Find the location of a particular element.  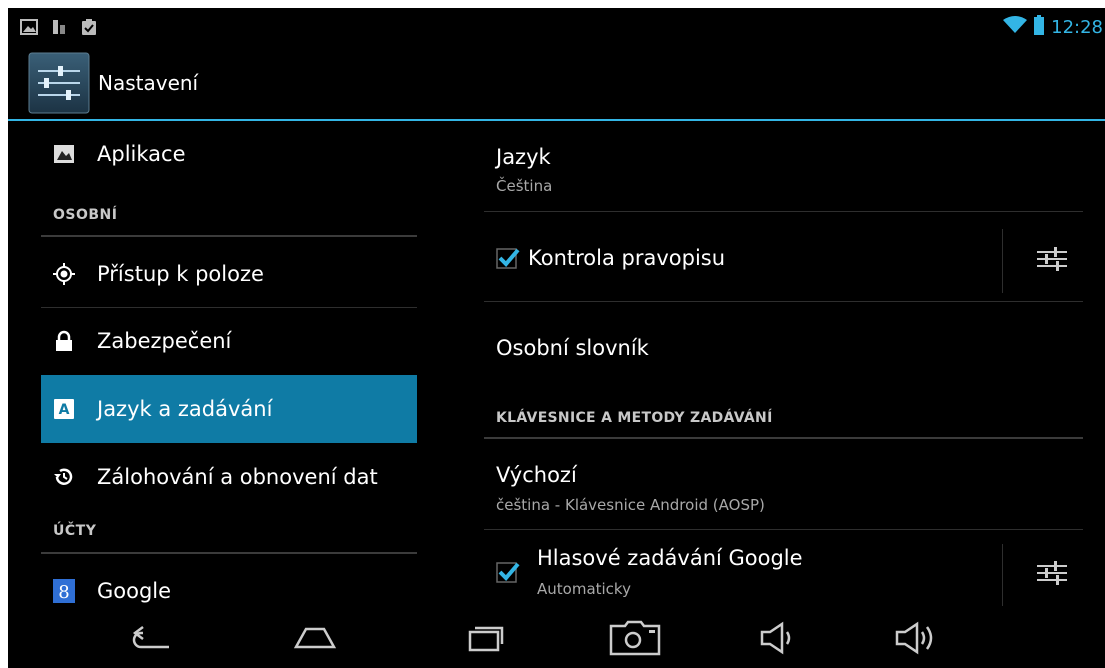

lock-icon is located at coordinates (64, 341).